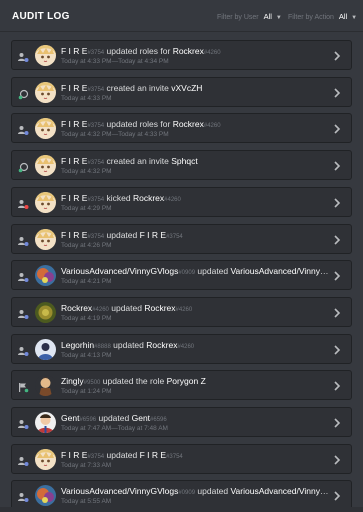  I want to click on entry-summary: Legorhin#8888 updated Rockrex#4260, so click(195, 345).